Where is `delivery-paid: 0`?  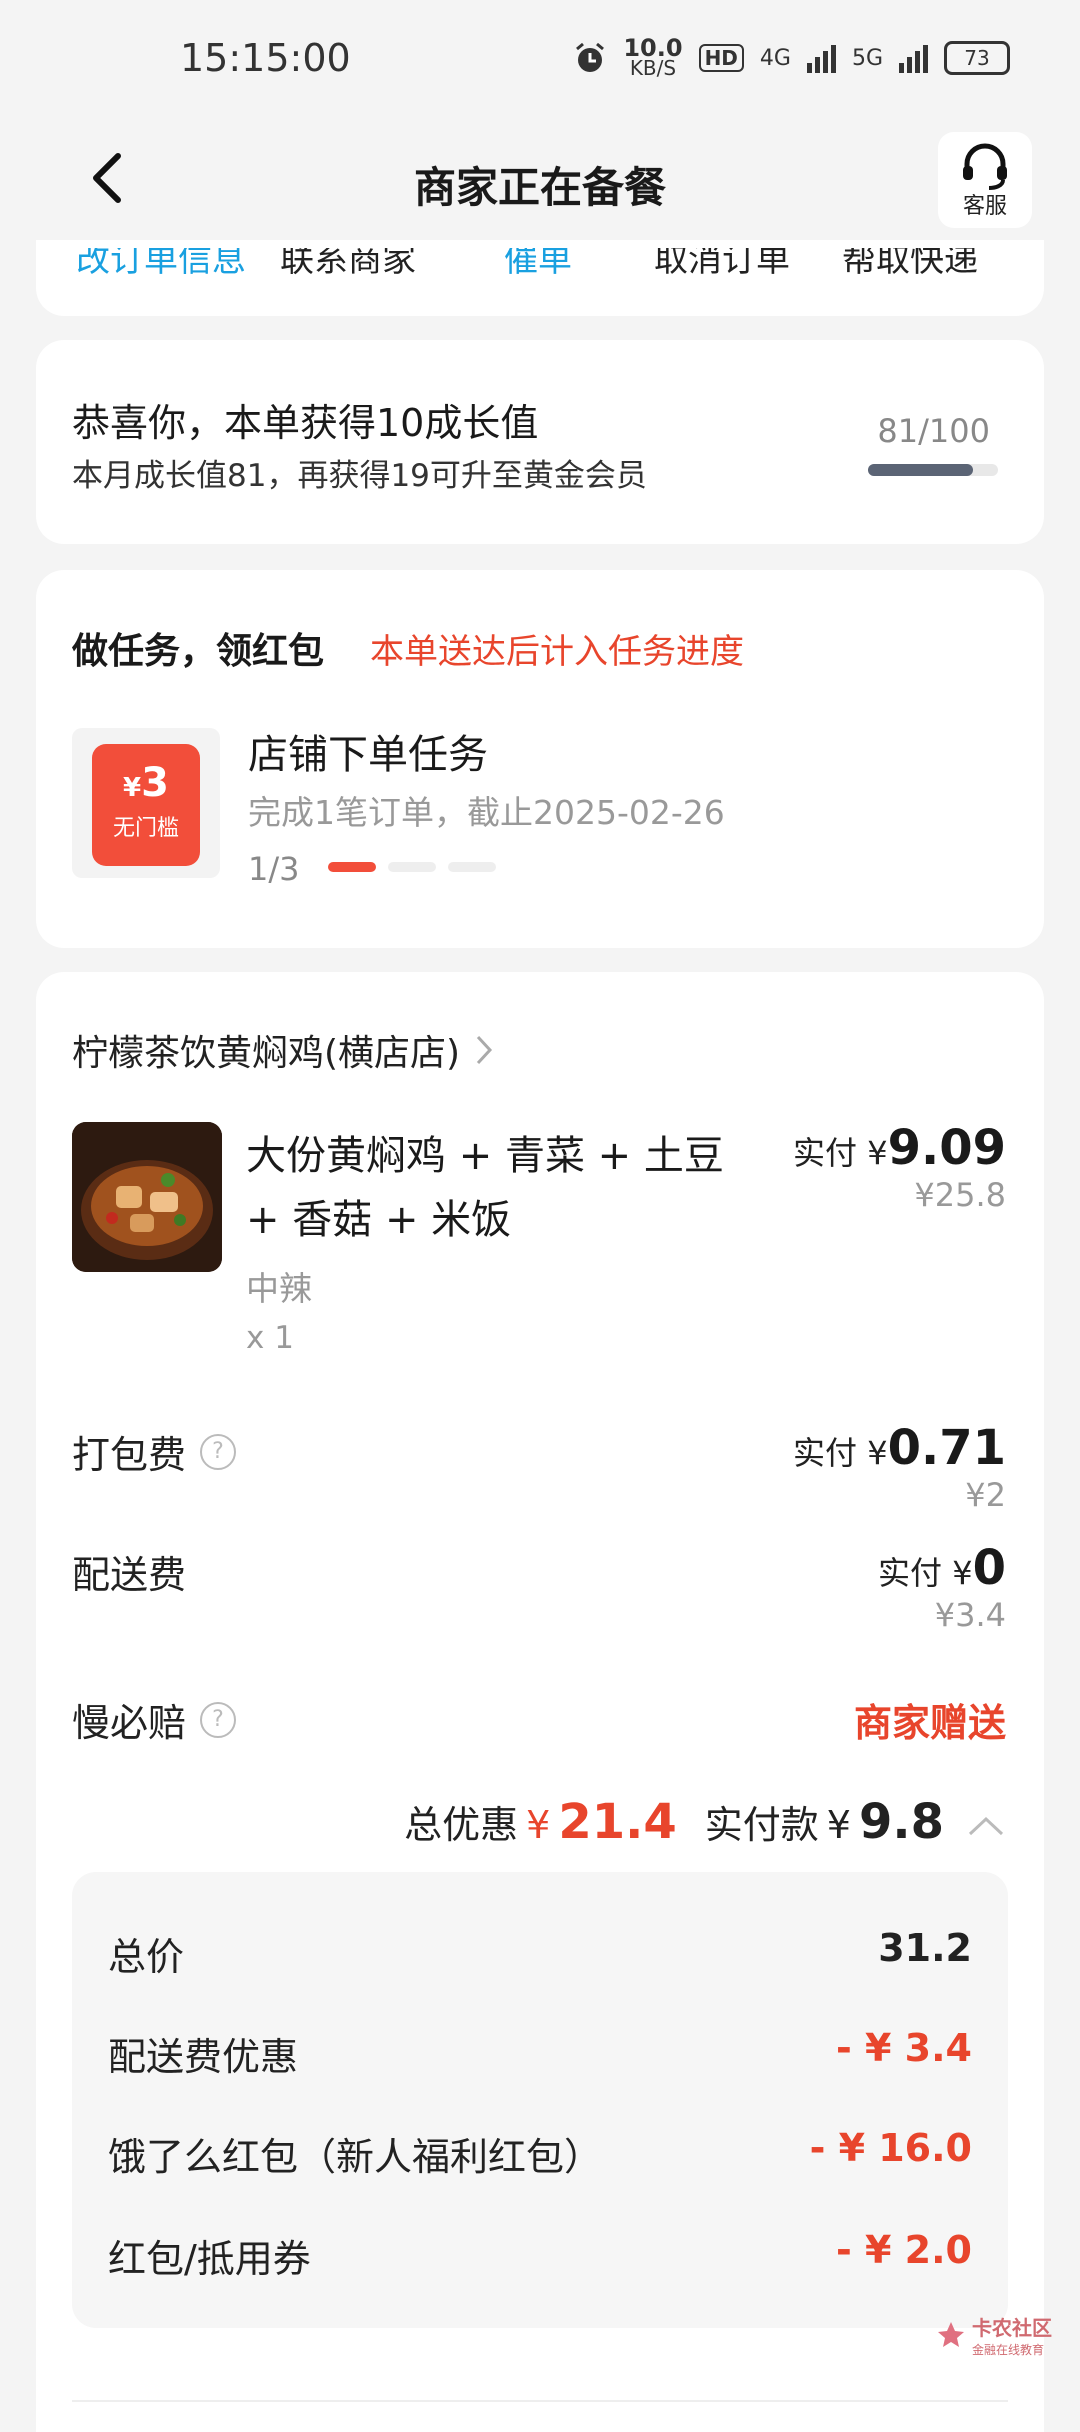 delivery-paid: 0 is located at coordinates (989, 1568).